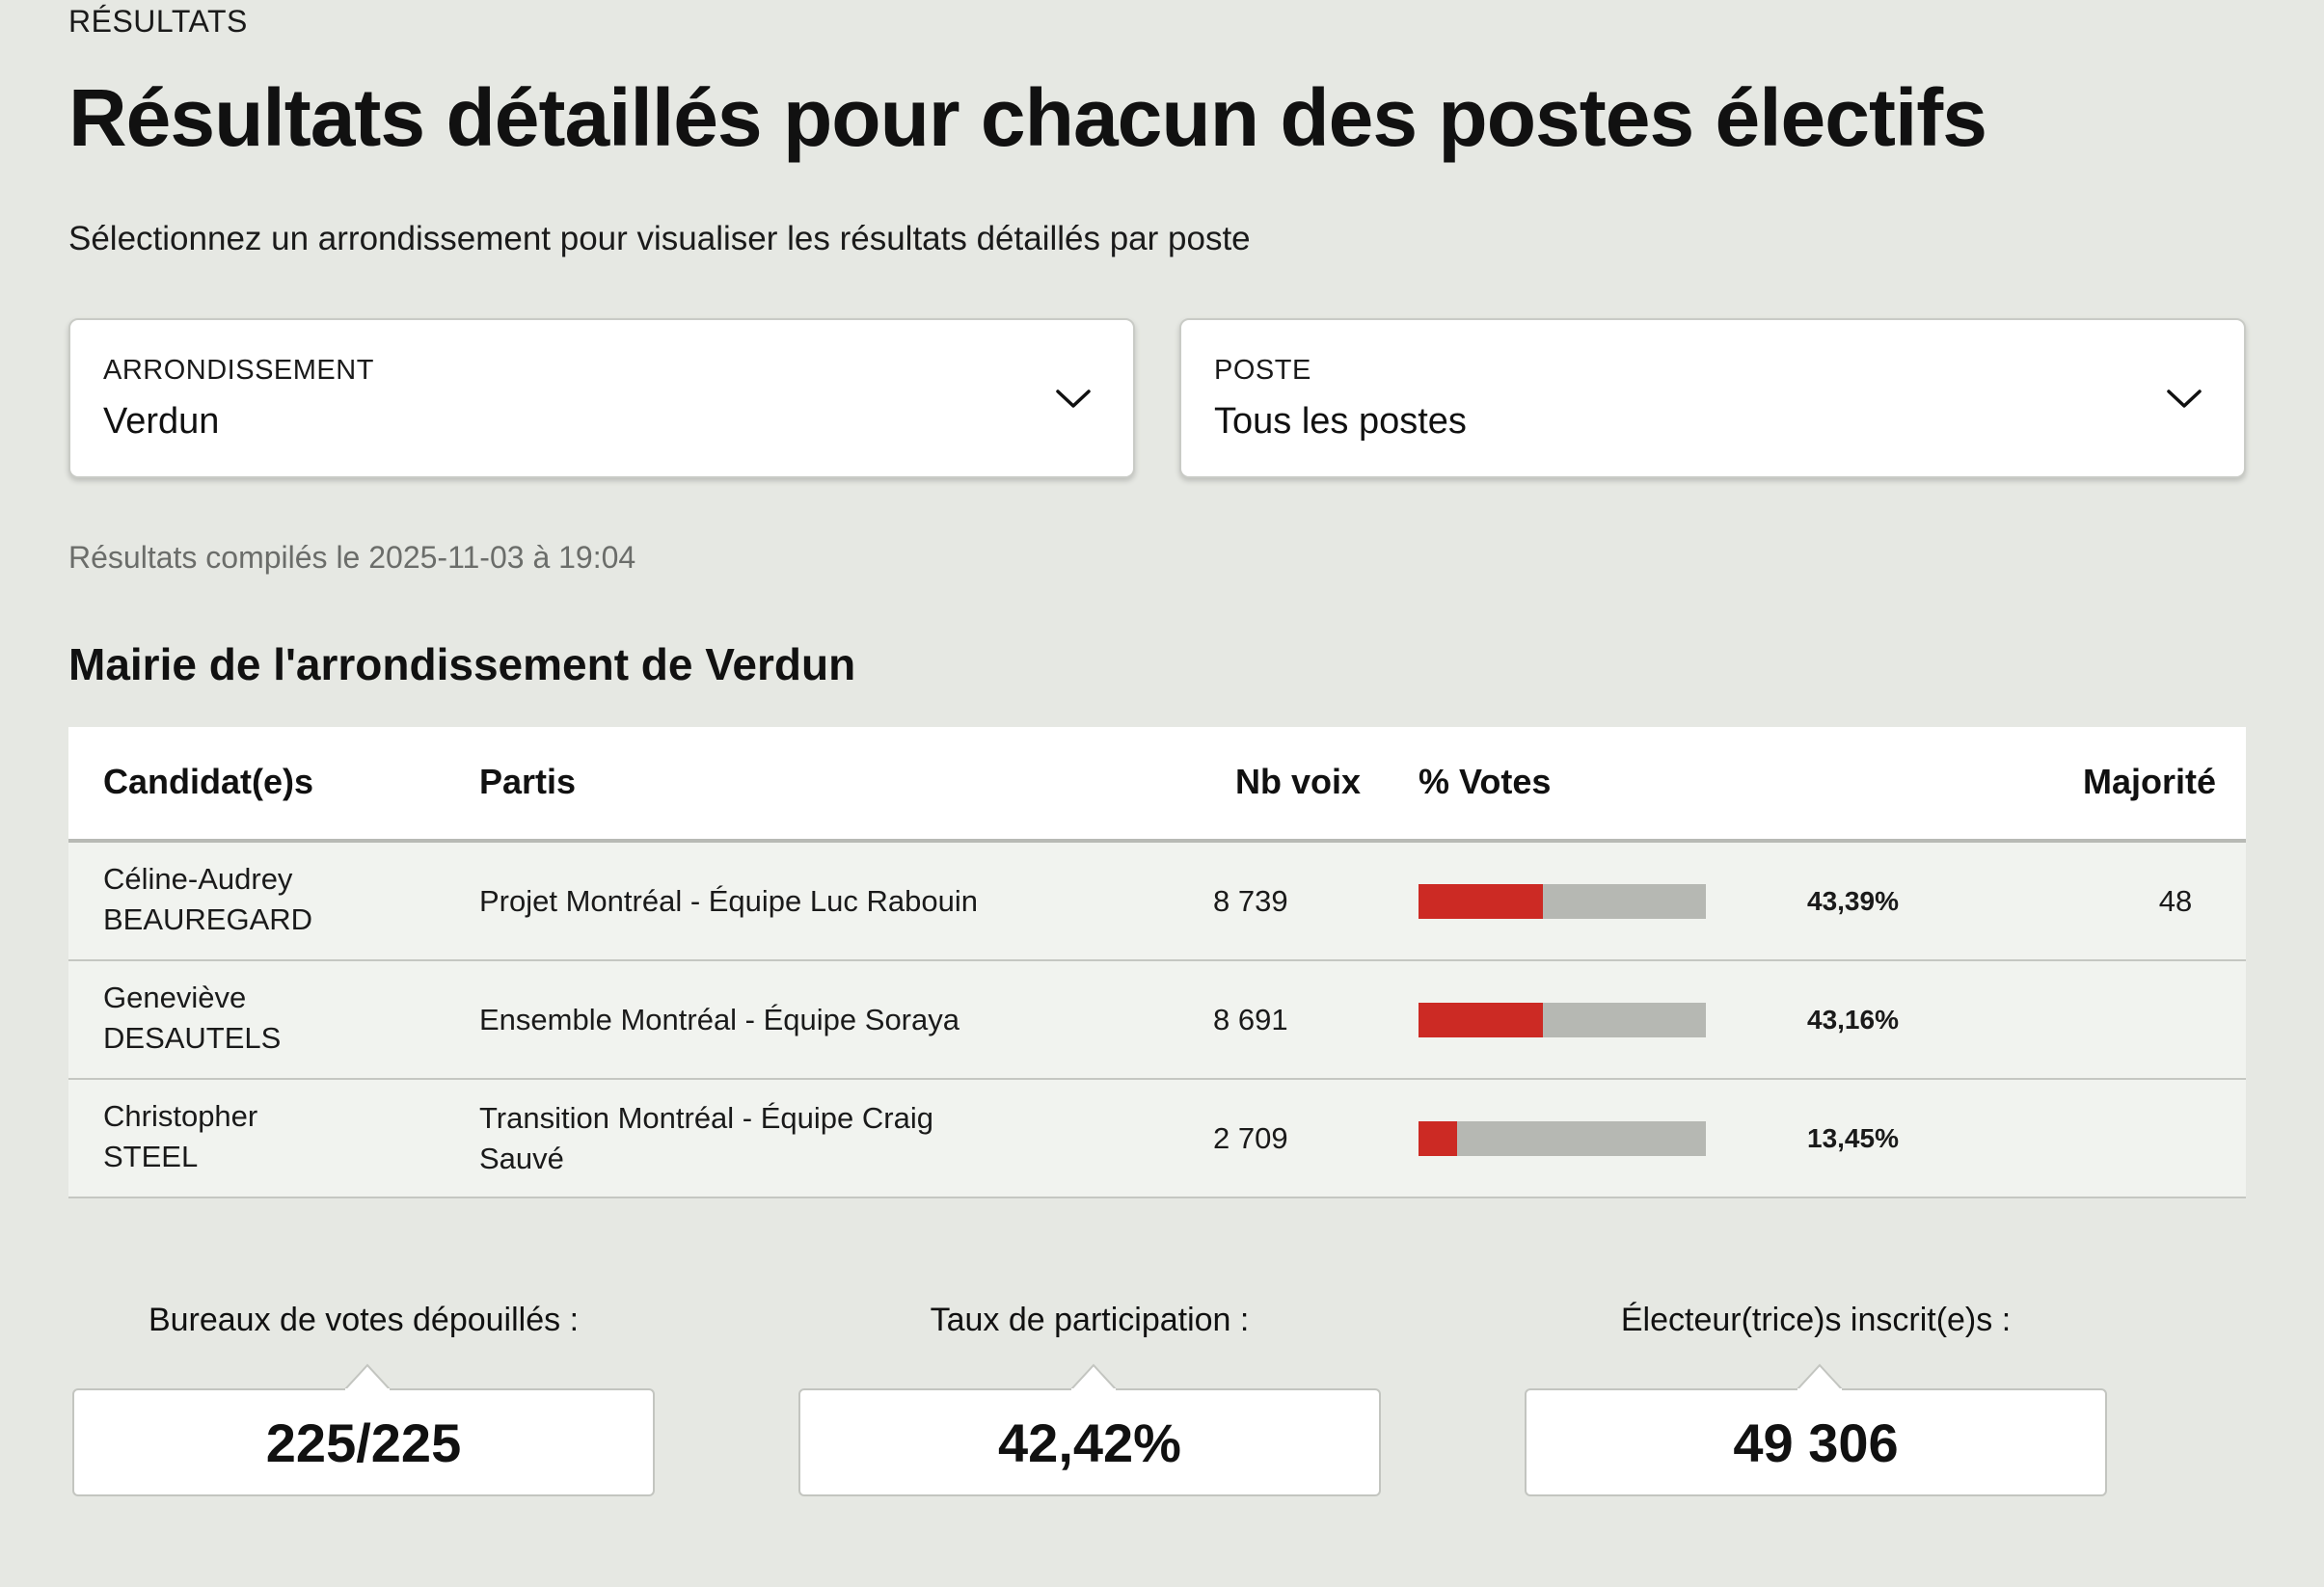  I want to click on candidate-party: Projet Montréal - Équipe Luc Rabouin, so click(729, 901).